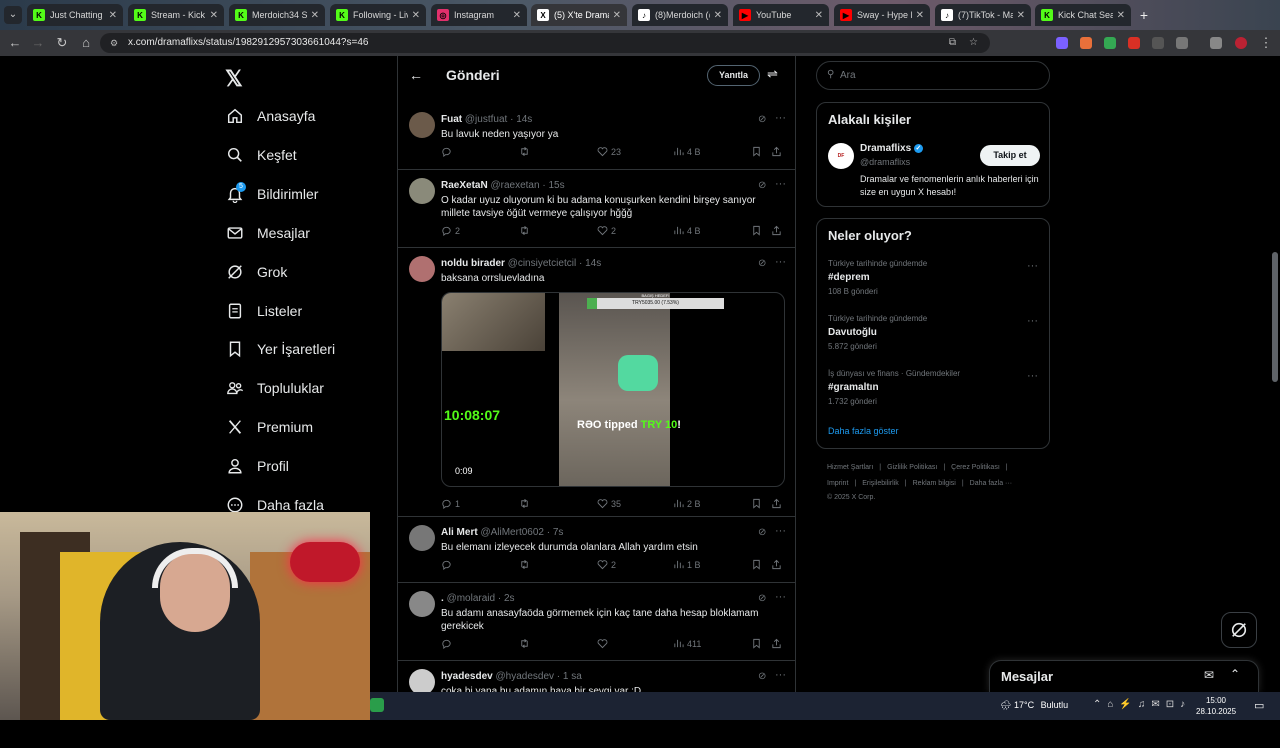 The height and width of the screenshot is (748, 1280). What do you see at coordinates (277, 15) in the screenshot?
I see `browser-tab: K Merdoich34 St ✕` at bounding box center [277, 15].